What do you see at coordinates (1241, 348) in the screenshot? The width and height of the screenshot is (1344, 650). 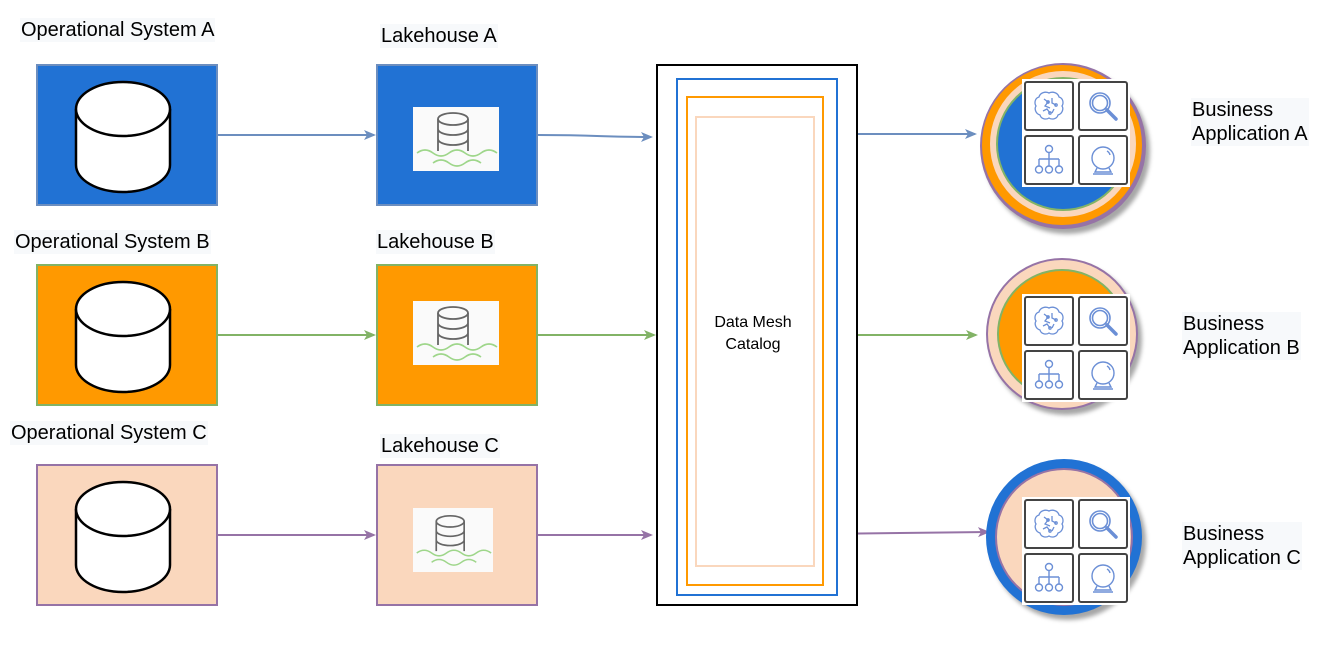 I see `business-app-b-label-line2: Application B` at bounding box center [1241, 348].